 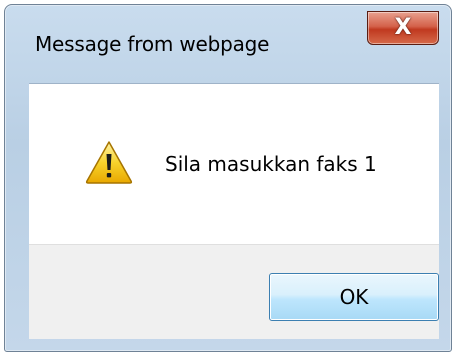 What do you see at coordinates (271, 164) in the screenshot?
I see `dialog-message: Sila masukkan faks 1` at bounding box center [271, 164].